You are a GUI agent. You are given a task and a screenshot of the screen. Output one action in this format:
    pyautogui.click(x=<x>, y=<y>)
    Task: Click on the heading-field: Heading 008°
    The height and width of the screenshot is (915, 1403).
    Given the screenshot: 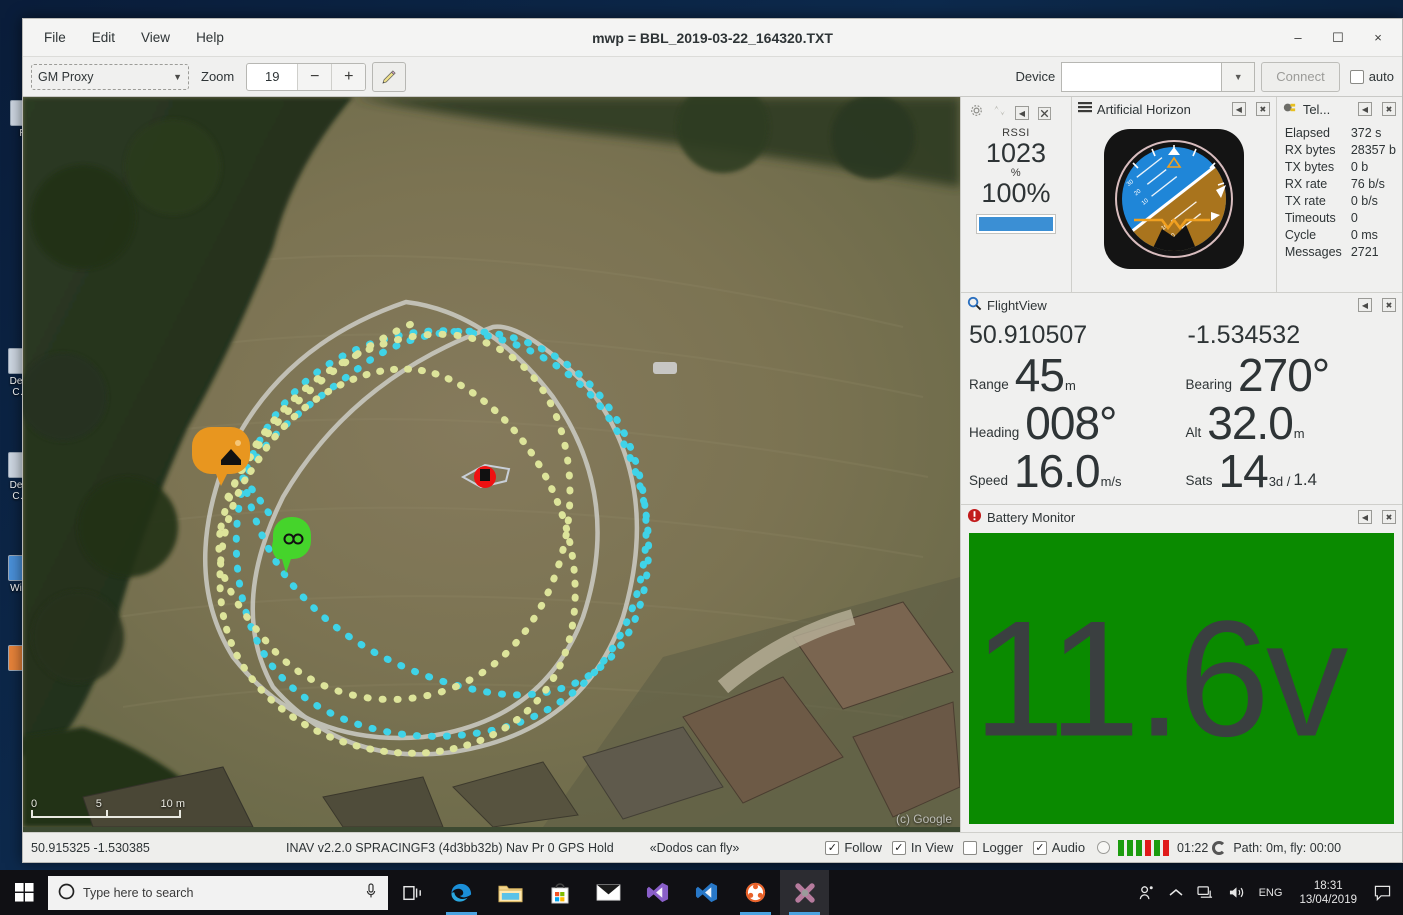 What is the action you would take?
    pyautogui.click(x=1072, y=423)
    